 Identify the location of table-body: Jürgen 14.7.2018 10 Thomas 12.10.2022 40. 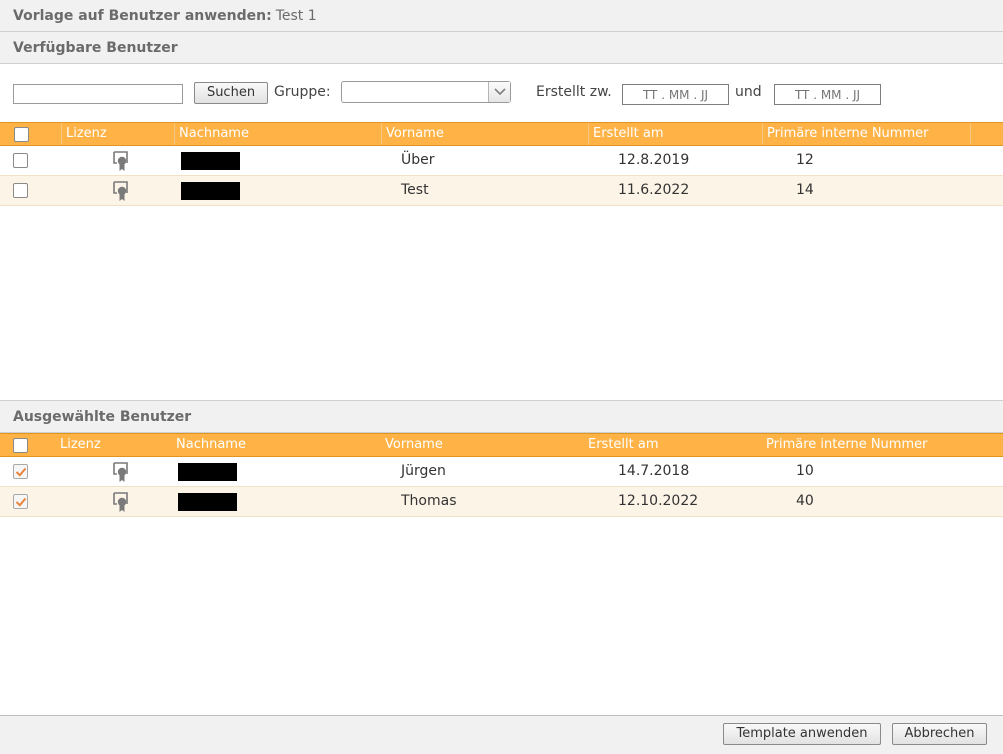
(501, 487).